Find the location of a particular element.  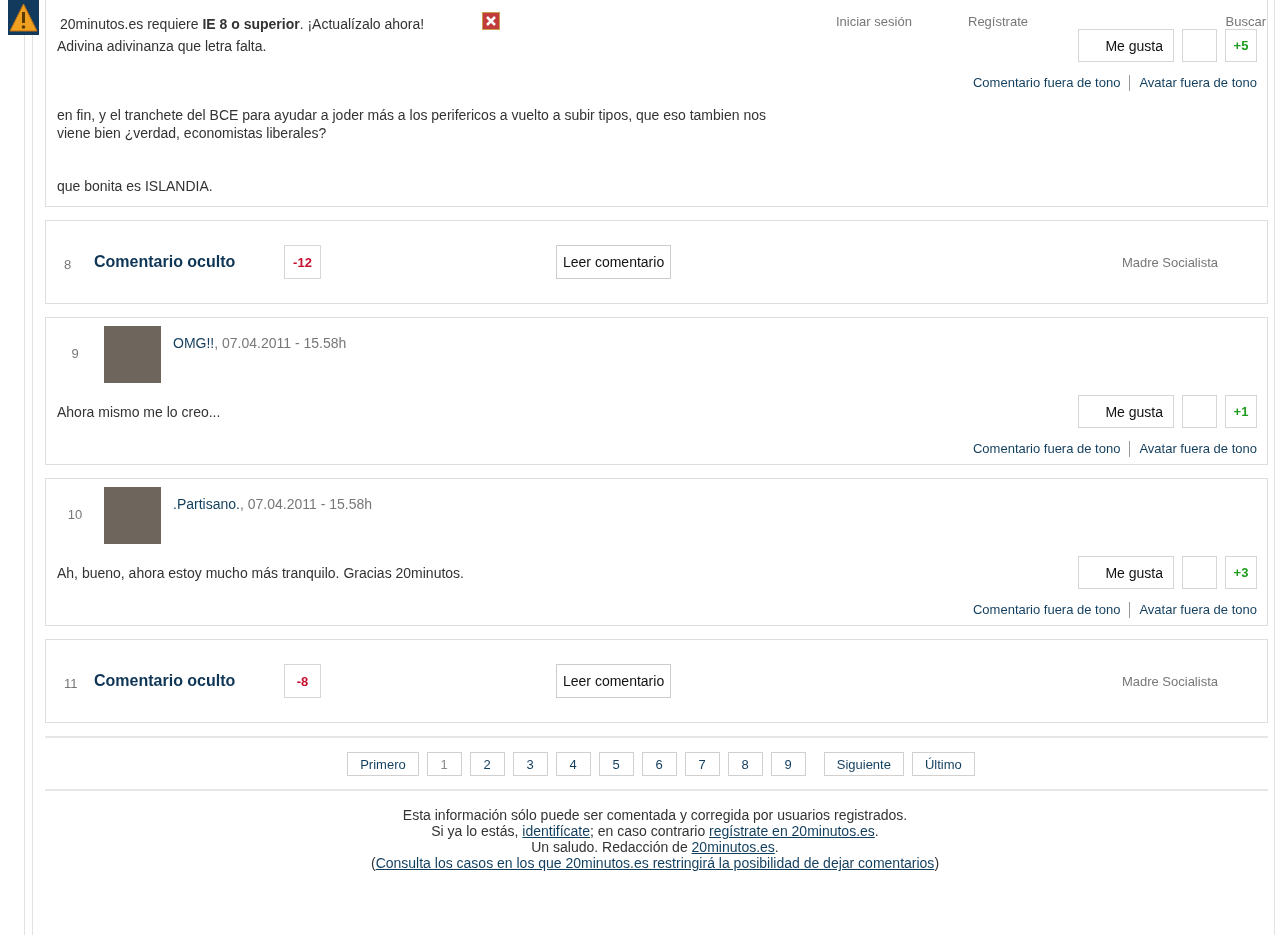

page-button: 9 is located at coordinates (788, 764).